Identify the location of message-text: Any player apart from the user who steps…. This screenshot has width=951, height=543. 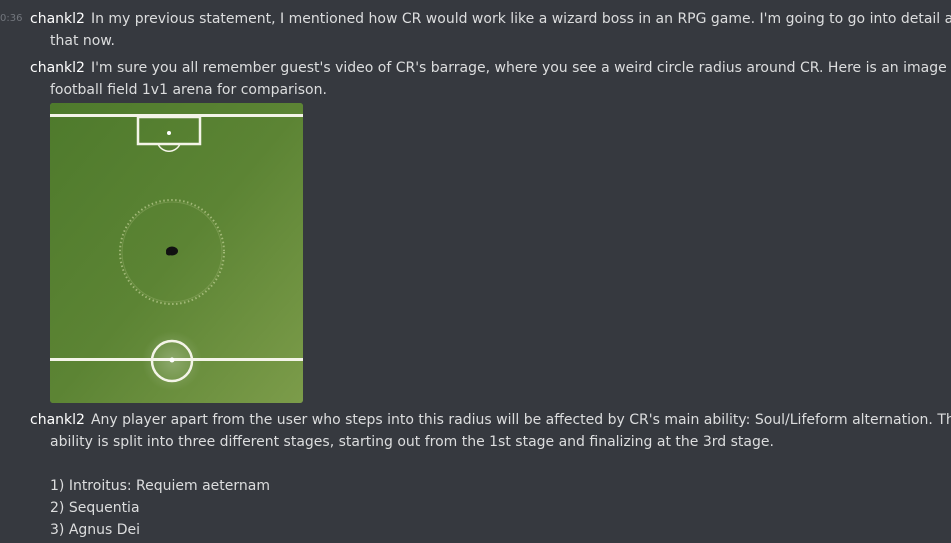
(520, 420).